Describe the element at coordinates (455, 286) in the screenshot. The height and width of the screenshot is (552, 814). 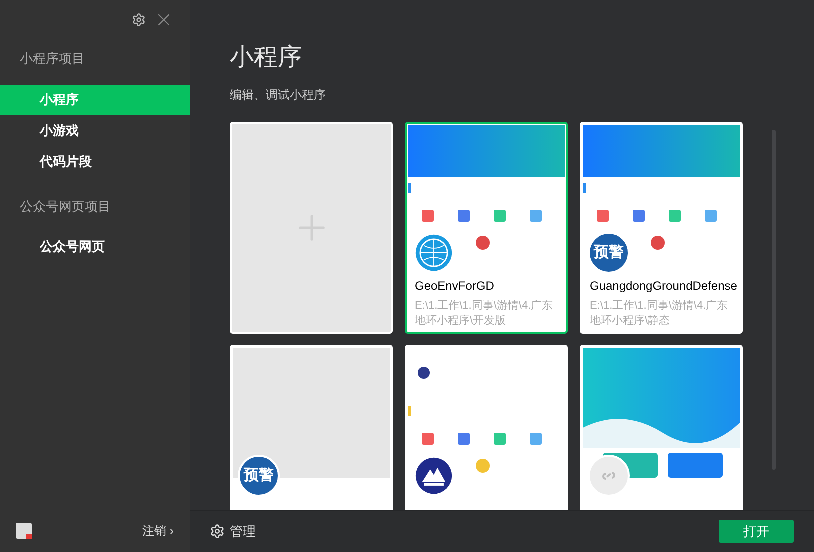
I see `project-name: GeoEnvForGD` at that location.